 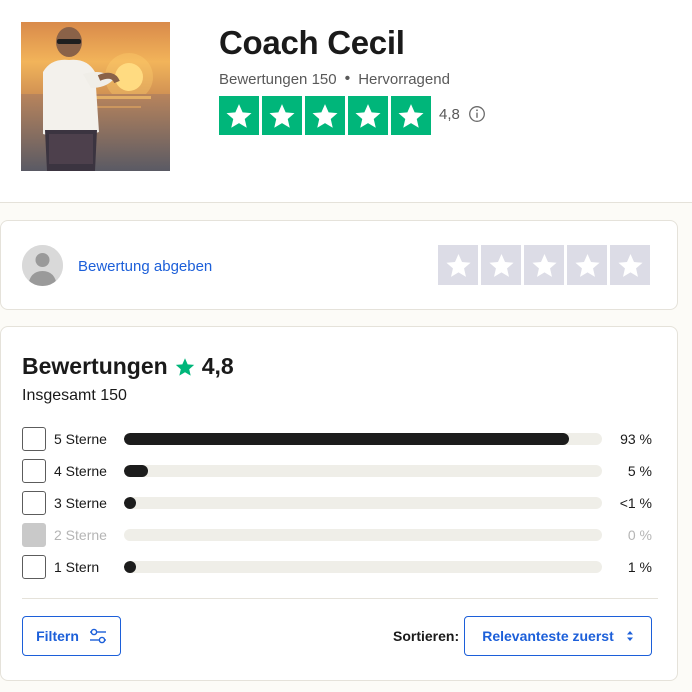 I want to click on rating-word: Hervorragend, so click(x=404, y=79).